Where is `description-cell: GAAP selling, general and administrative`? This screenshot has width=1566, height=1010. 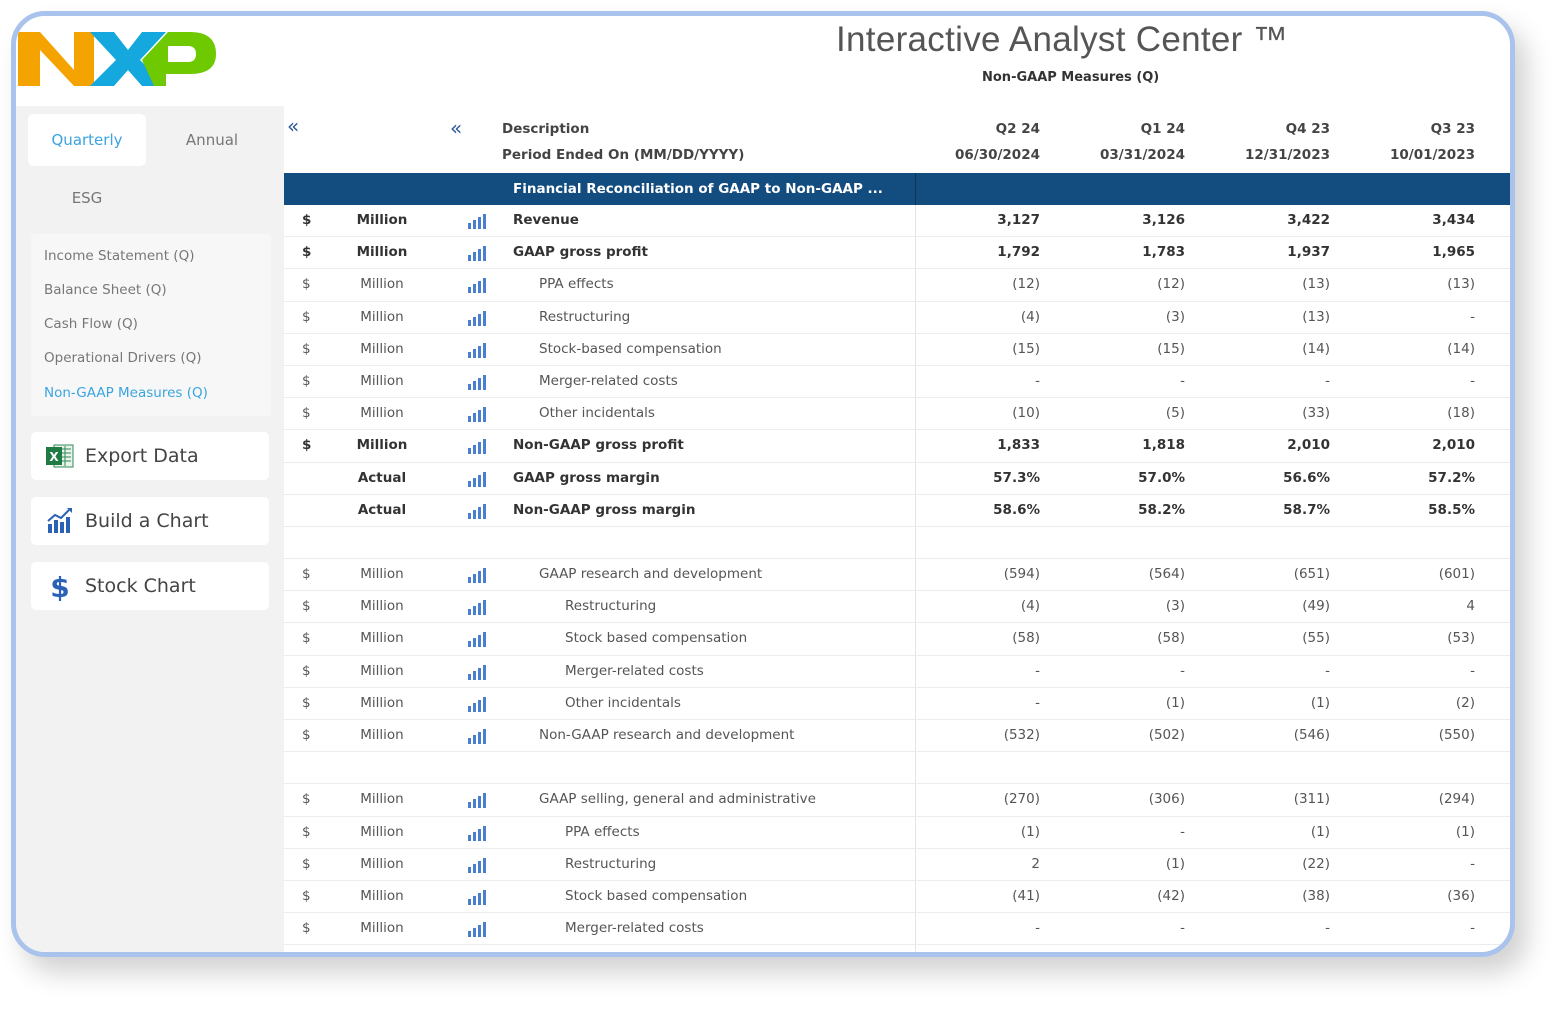
description-cell: GAAP selling, general and administrative is located at coordinates (677, 799).